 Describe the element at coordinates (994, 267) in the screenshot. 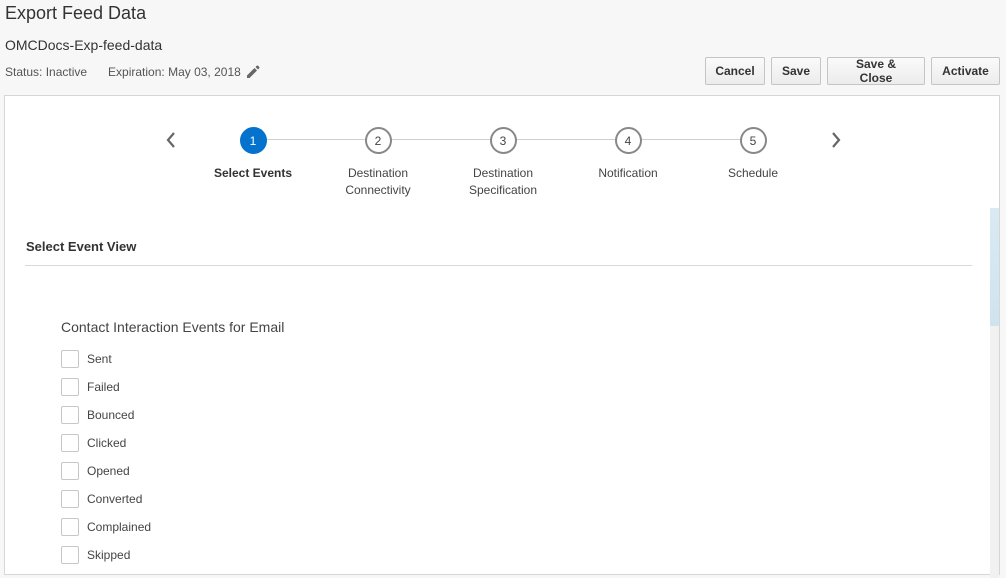

I see `scrollbar-thumb` at that location.